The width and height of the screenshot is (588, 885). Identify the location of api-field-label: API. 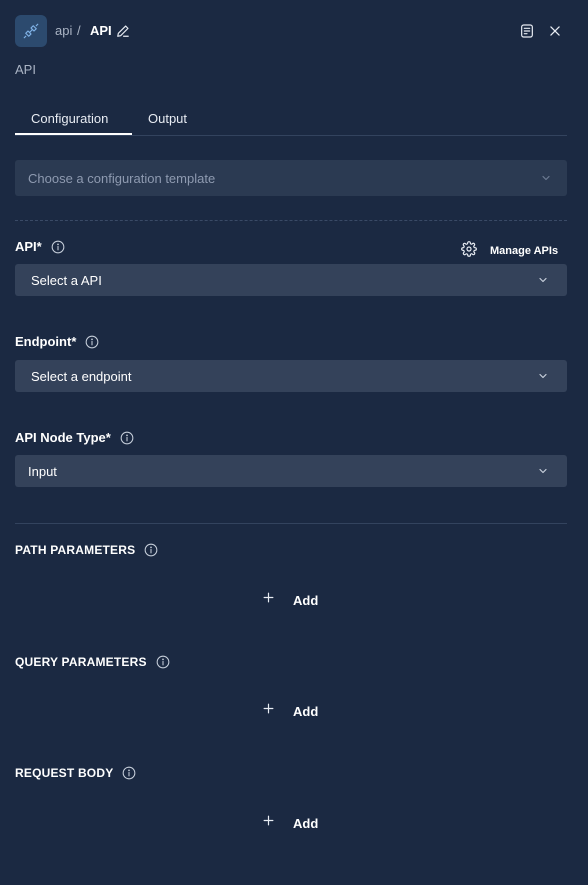
(26, 246).